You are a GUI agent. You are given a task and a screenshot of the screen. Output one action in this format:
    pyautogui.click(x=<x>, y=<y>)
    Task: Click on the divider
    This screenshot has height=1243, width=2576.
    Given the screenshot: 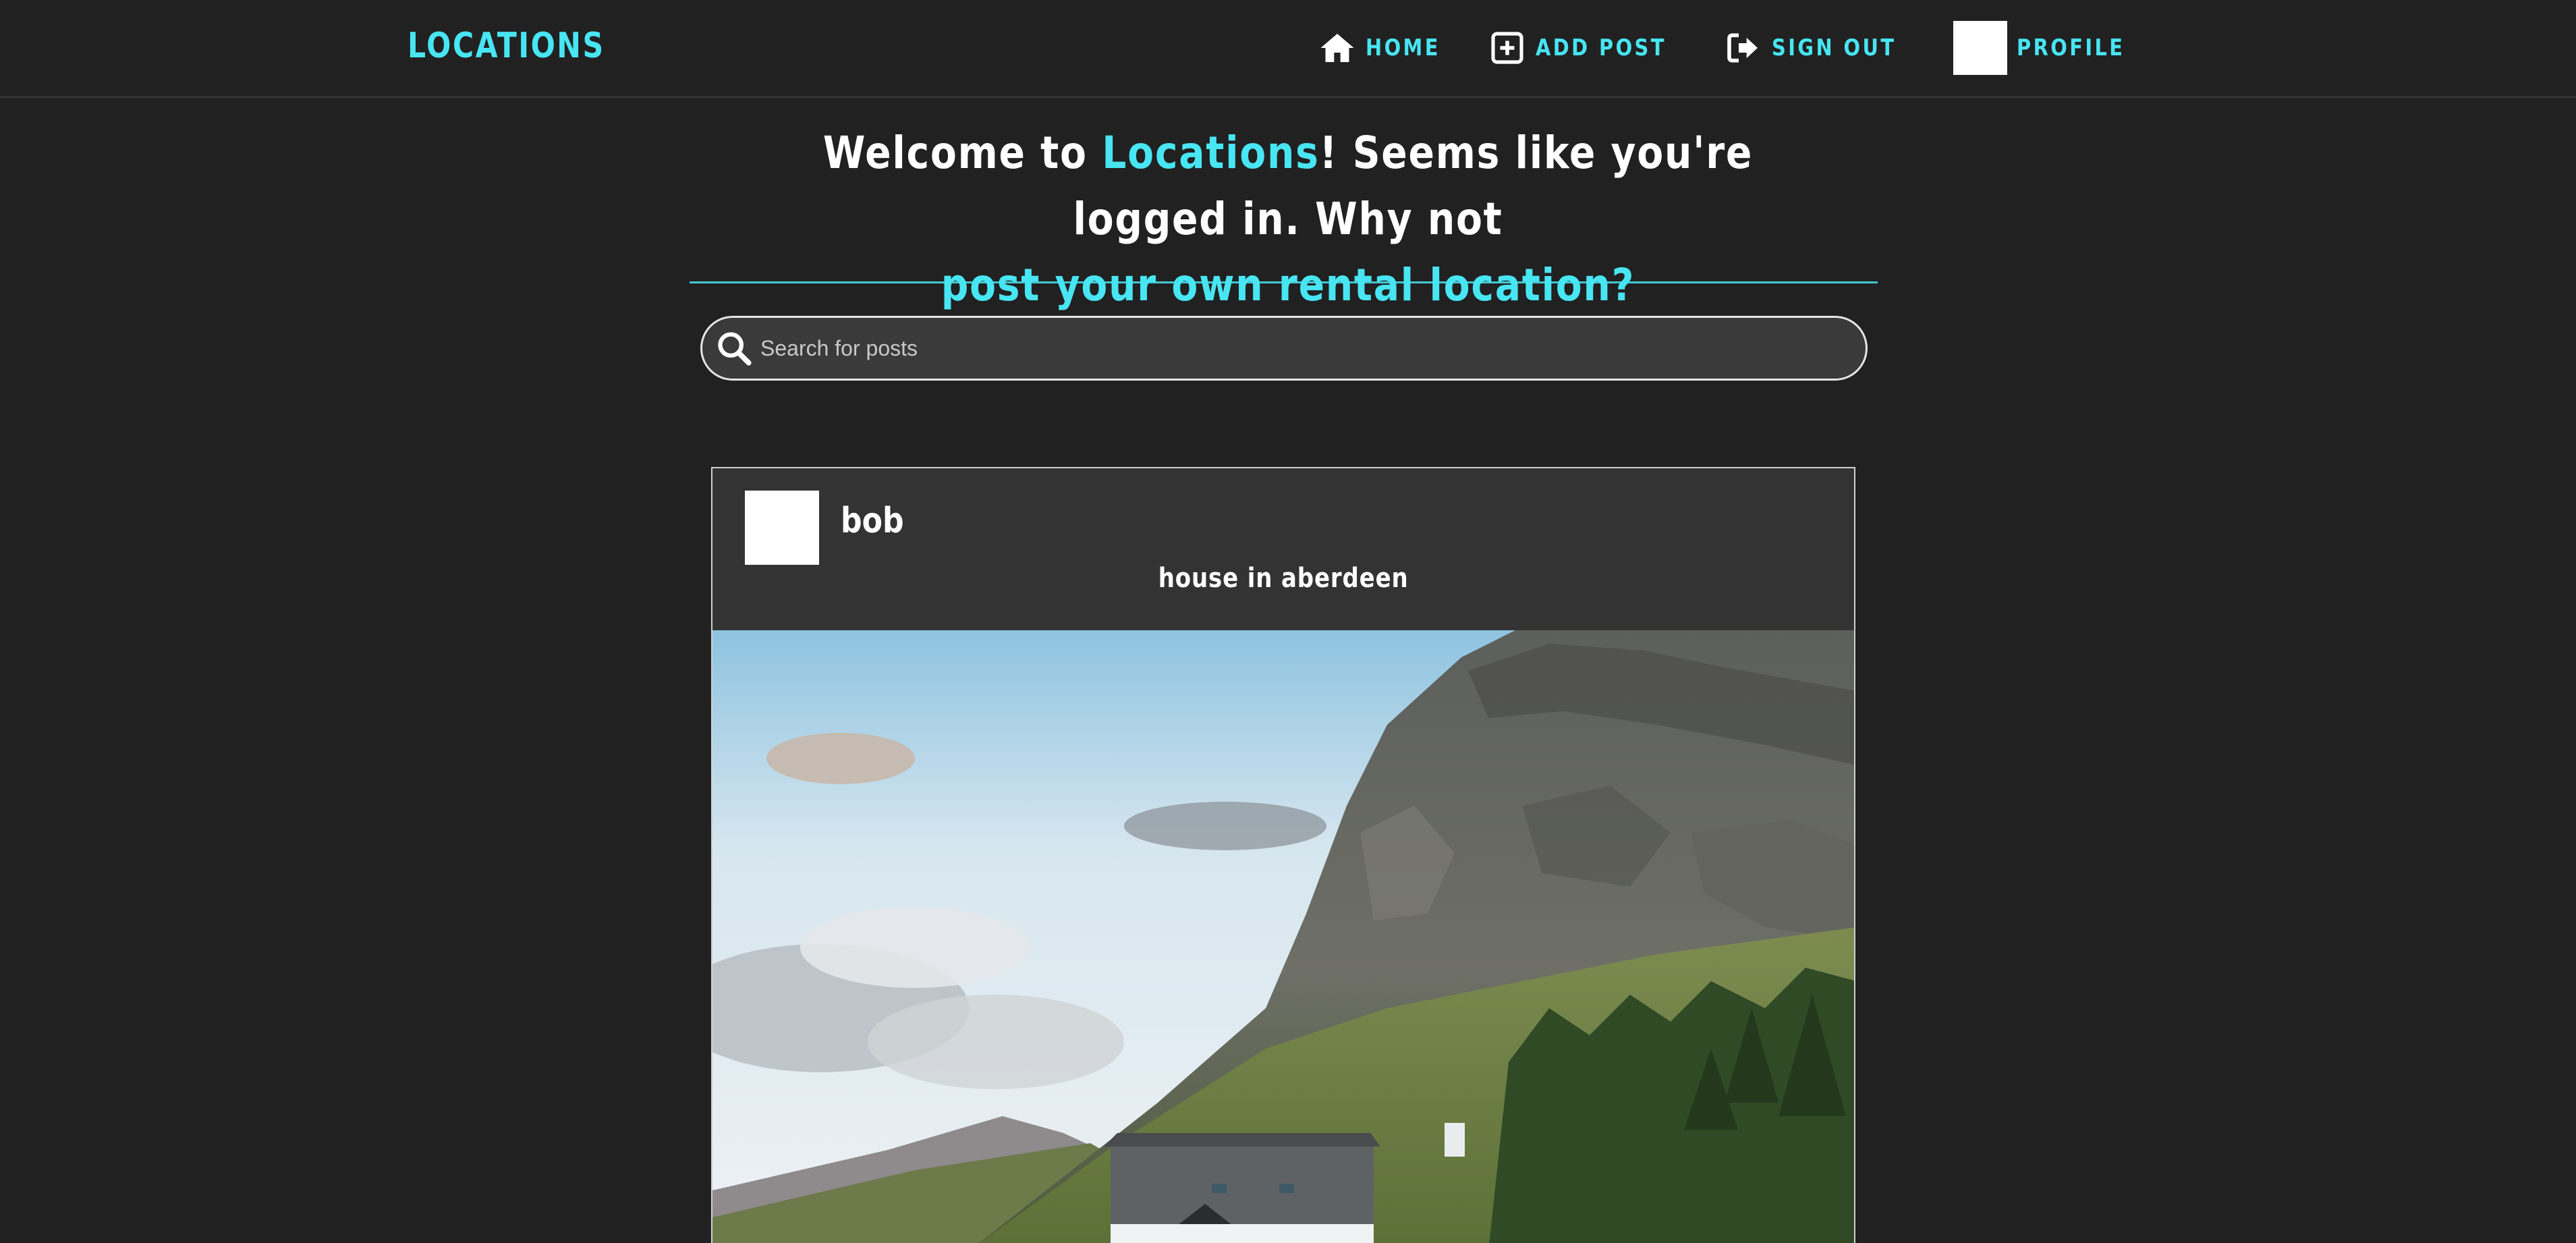 What is the action you would take?
    pyautogui.click(x=1284, y=282)
    